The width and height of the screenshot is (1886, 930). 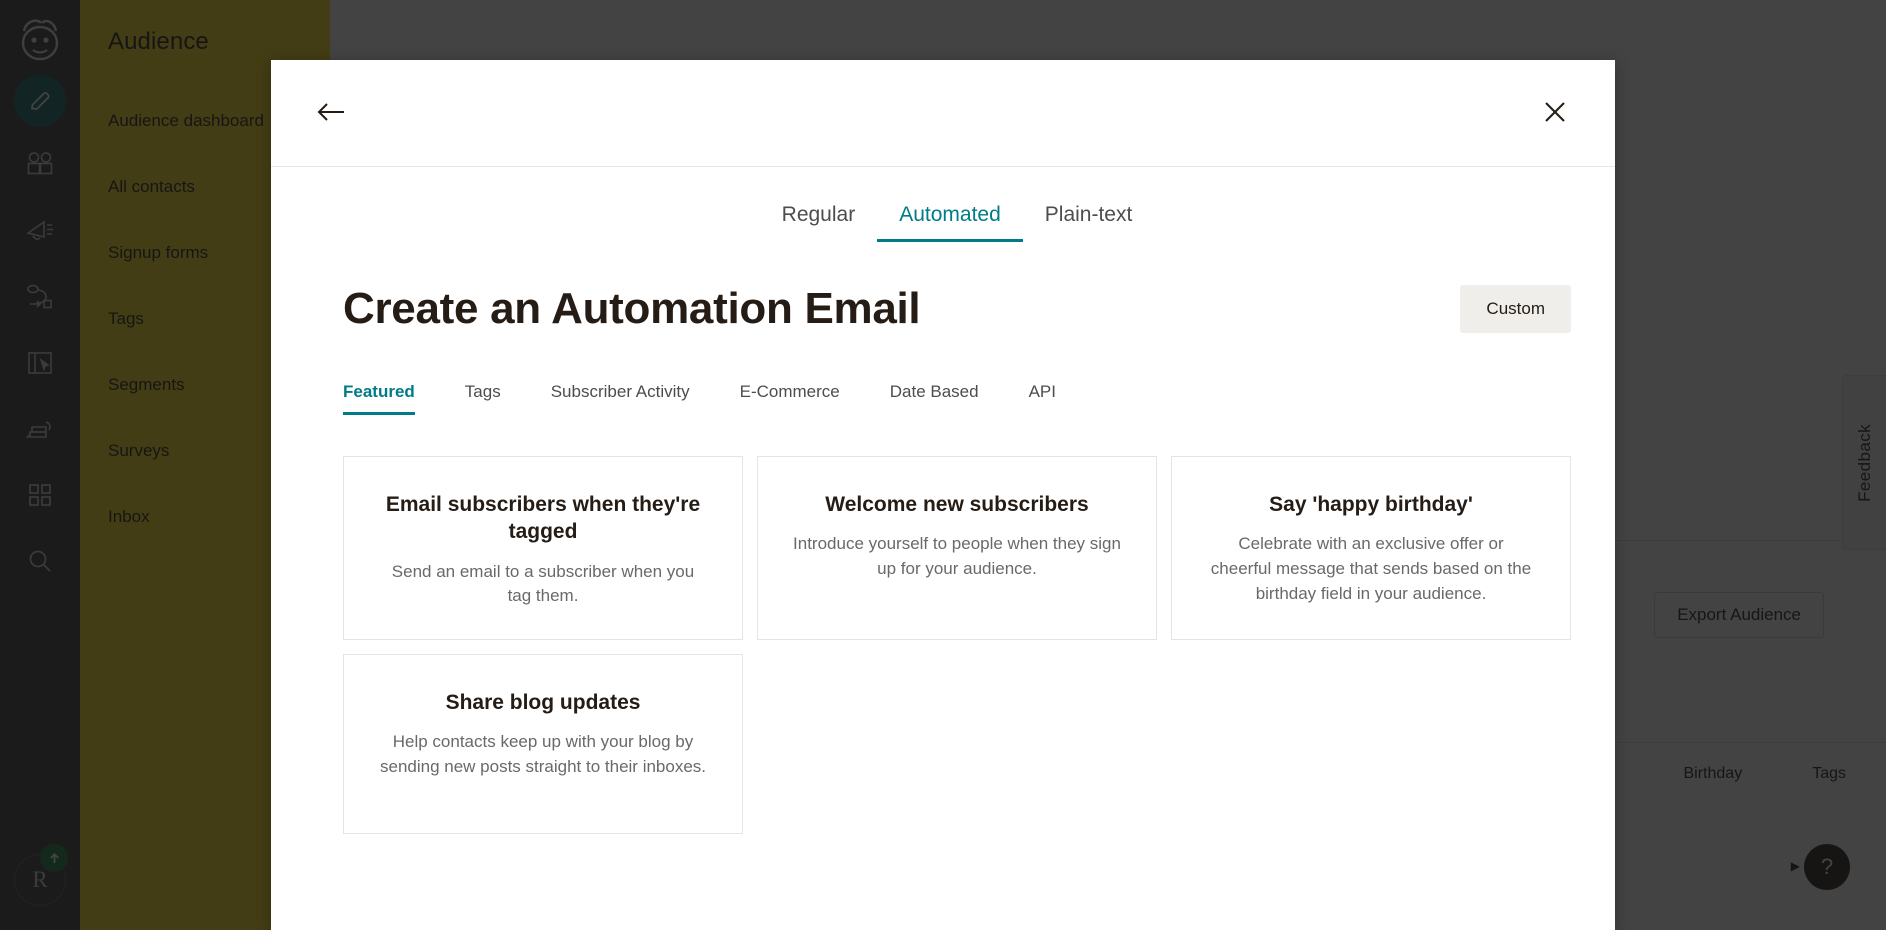 I want to click on tab-e-commerce: E-Commerce, so click(x=790, y=398).